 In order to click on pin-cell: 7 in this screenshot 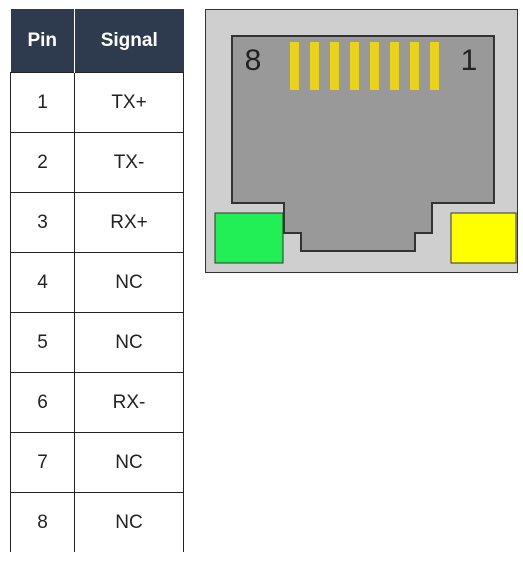, I will do `click(42, 462)`.